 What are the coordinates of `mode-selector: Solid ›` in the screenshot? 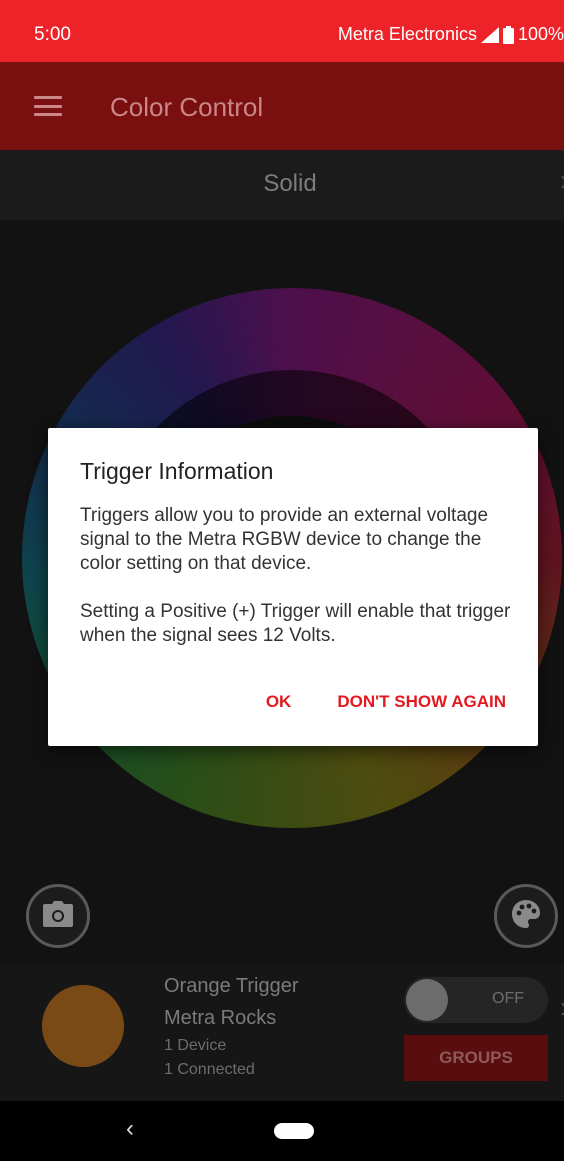 It's located at (282, 185).